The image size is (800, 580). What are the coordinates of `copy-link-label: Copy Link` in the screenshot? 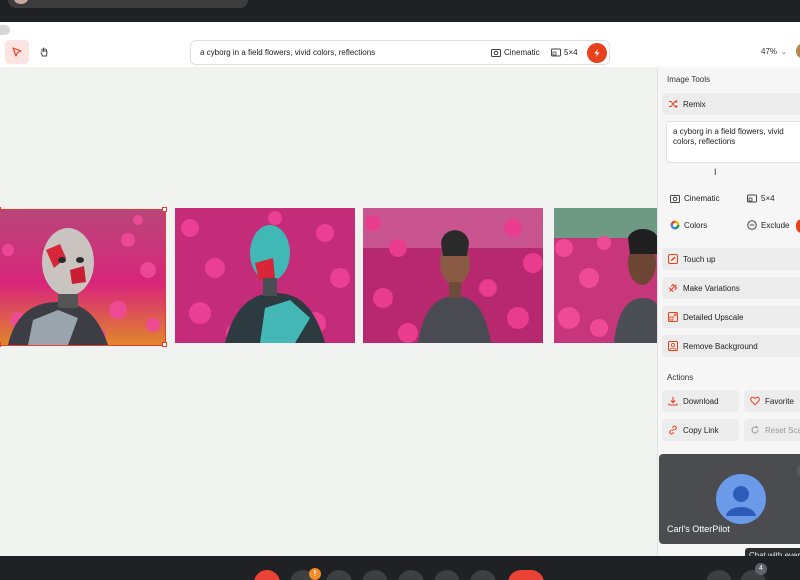 It's located at (701, 430).